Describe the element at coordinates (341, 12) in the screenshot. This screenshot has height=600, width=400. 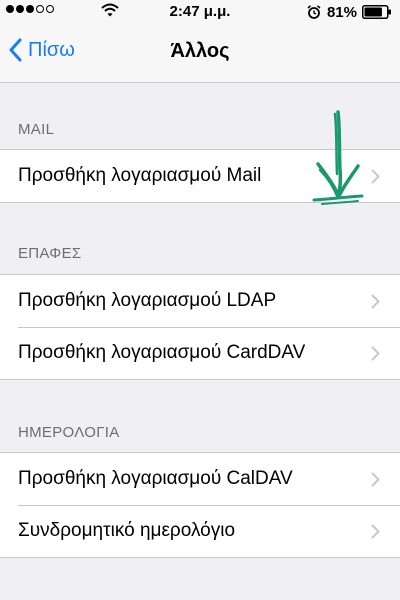
I see `battery-percentage: 81%` at that location.